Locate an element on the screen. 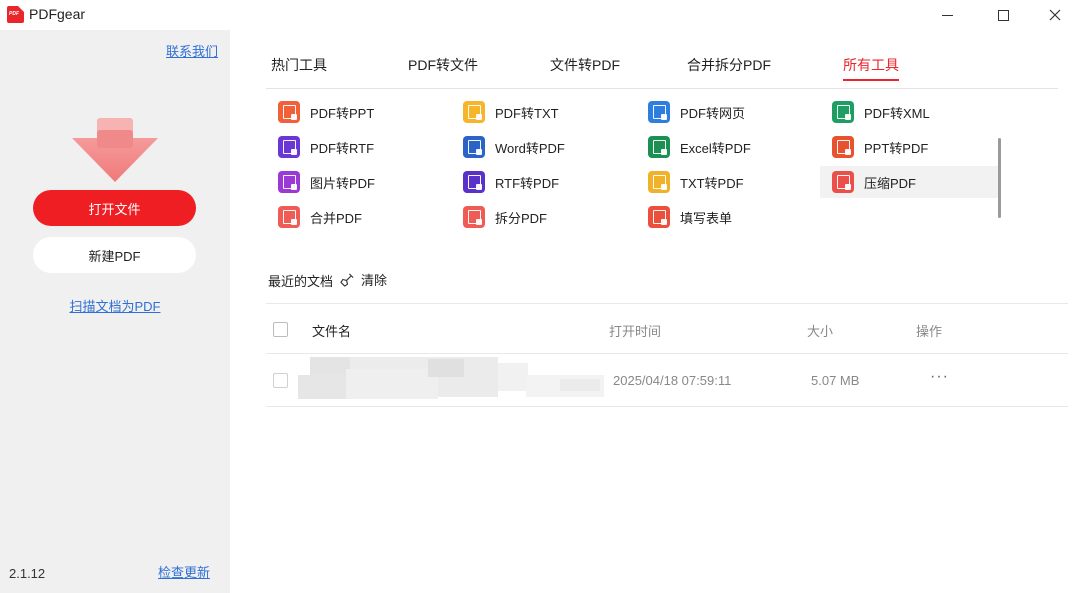  close-button is located at coordinates (1055, 15).